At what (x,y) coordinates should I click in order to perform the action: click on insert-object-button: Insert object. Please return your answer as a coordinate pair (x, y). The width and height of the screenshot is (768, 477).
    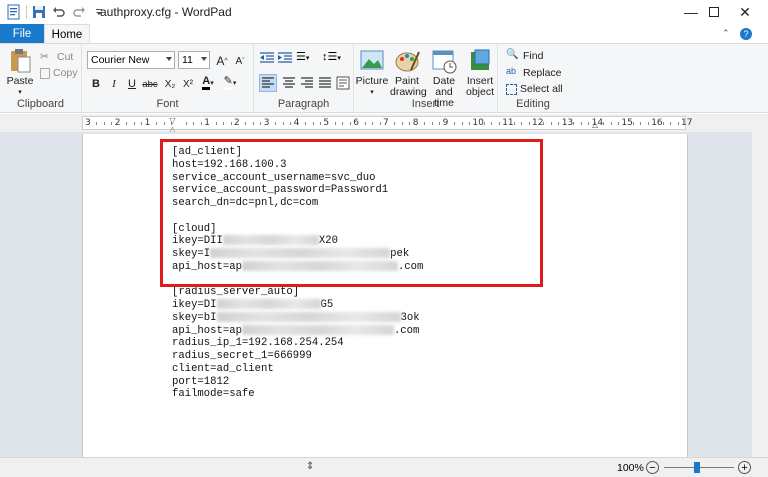
    Looking at the image, I should click on (480, 73).